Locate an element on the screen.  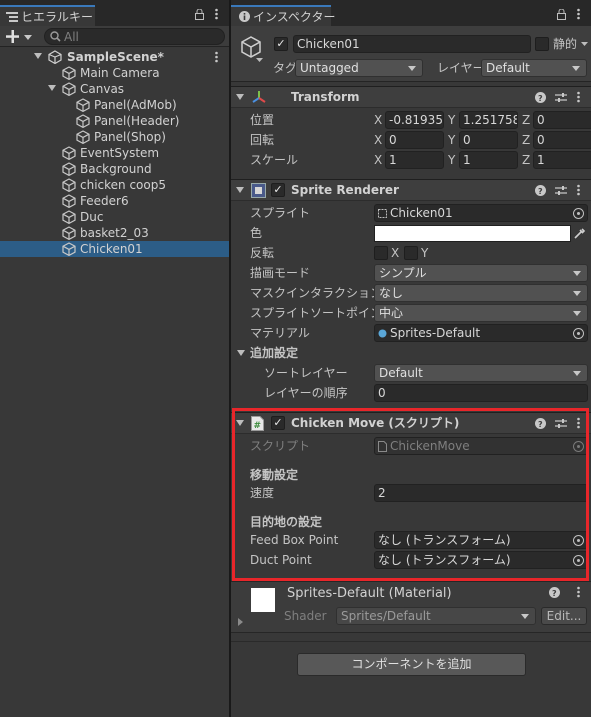
tag-dropdown: Untagged is located at coordinates (359, 68).